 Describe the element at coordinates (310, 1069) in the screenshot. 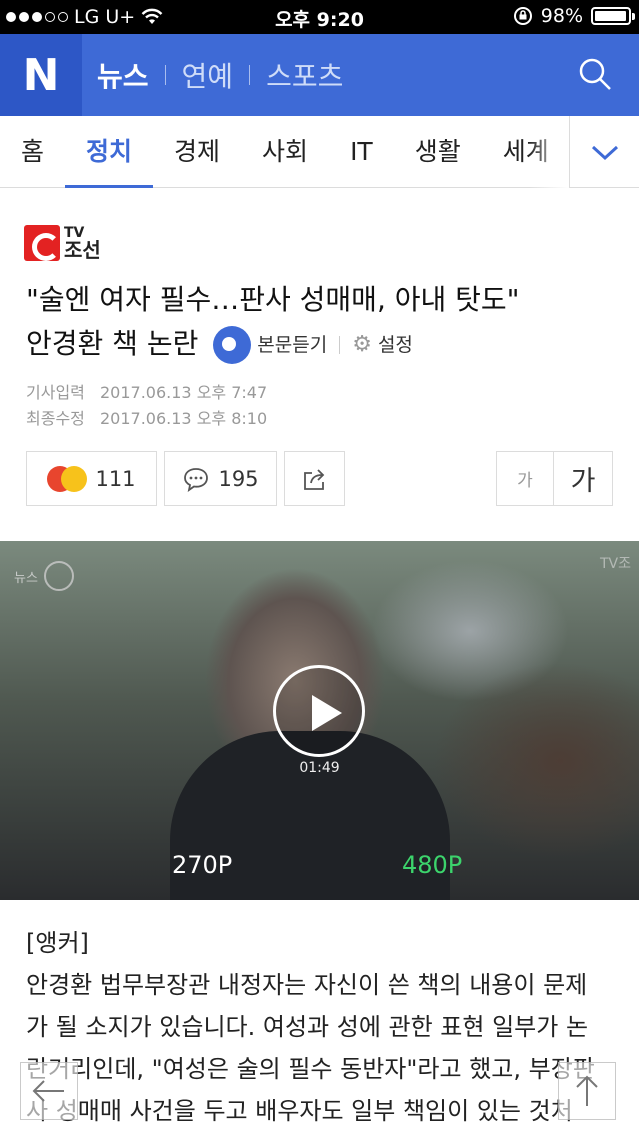

I see `body-line: 란거리인데, "여성은 술의 필수 동반자"라고 했고, 부장판` at that location.